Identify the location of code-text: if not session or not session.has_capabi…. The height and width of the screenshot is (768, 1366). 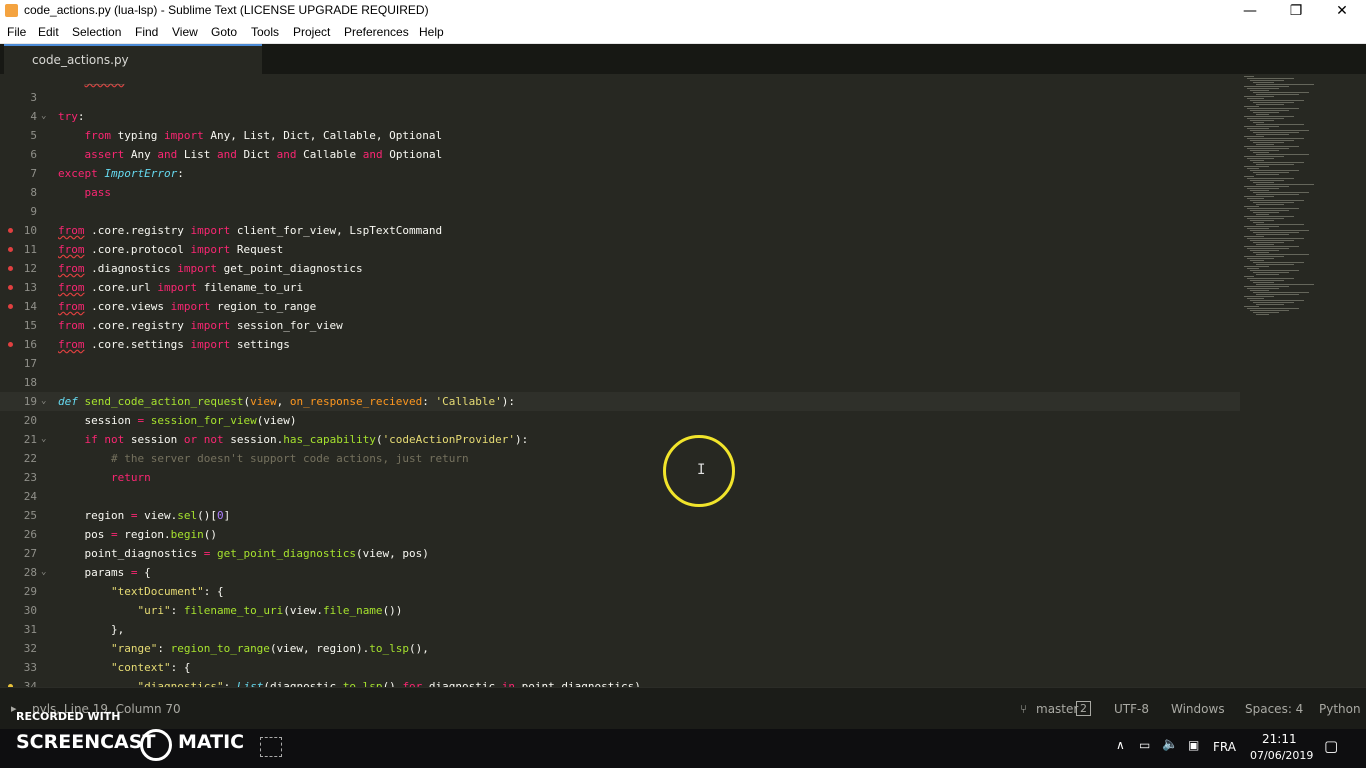
(306, 439).